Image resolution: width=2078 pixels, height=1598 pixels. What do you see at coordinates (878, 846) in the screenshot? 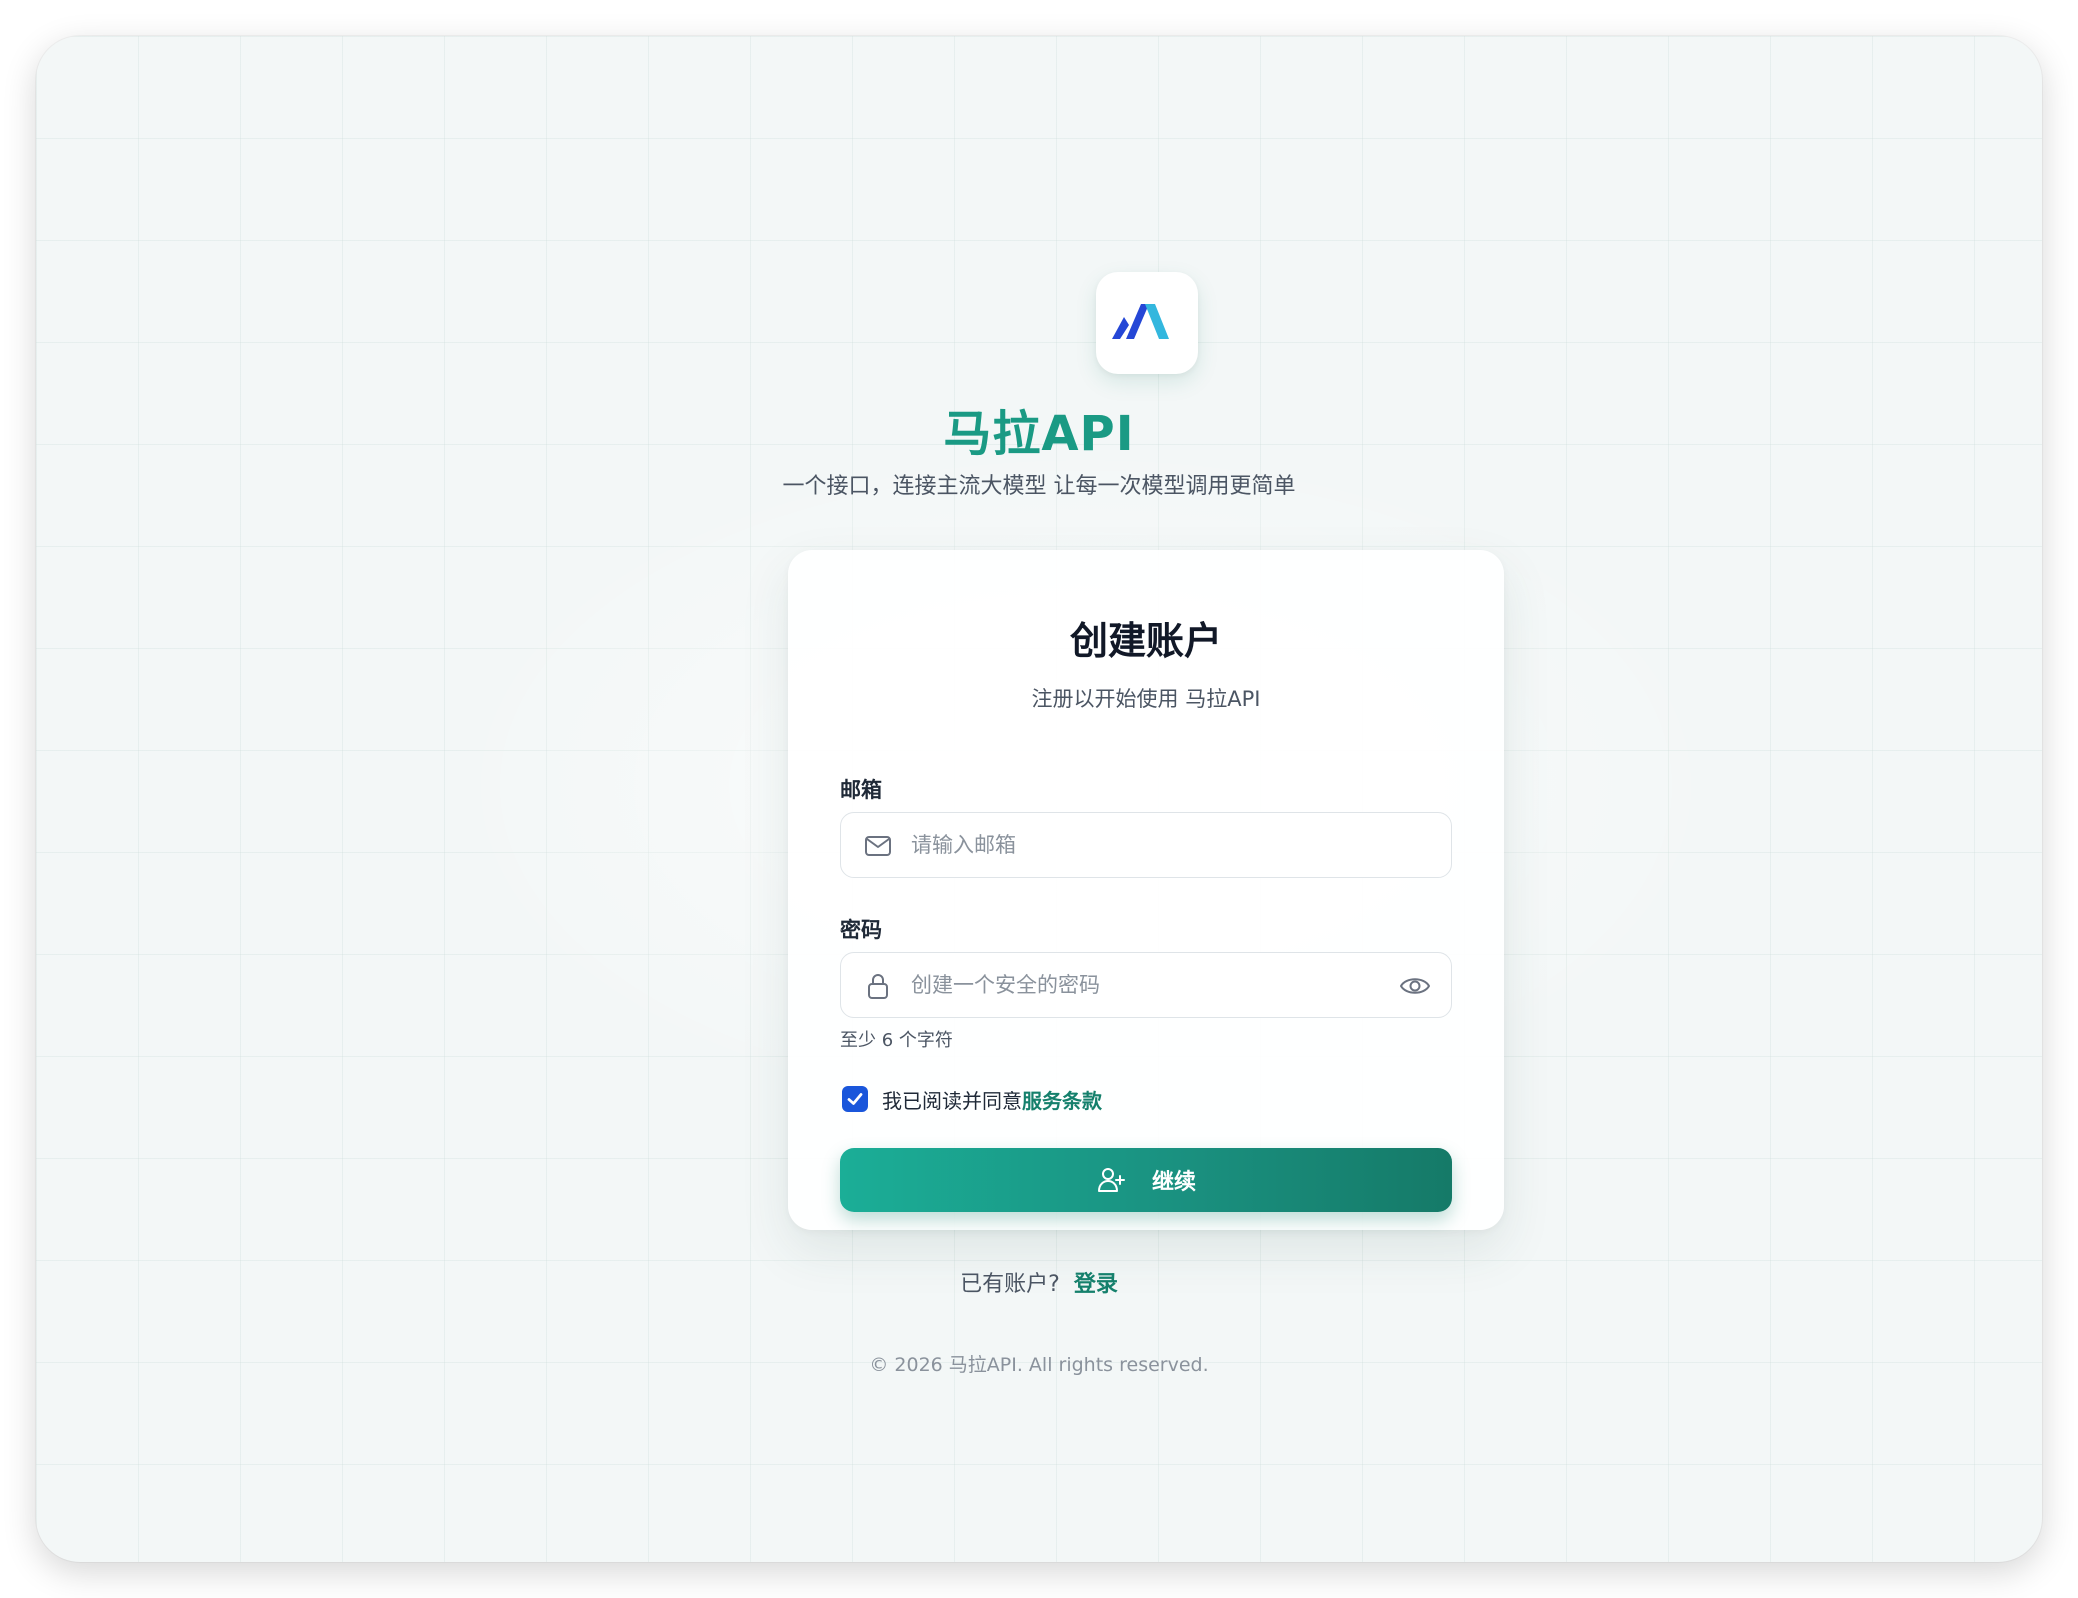
I see `mail-icon` at bounding box center [878, 846].